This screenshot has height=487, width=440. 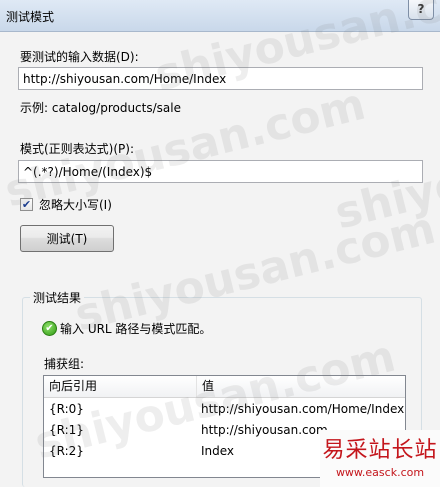 What do you see at coordinates (421, 10) in the screenshot?
I see `help-button: ?` at bounding box center [421, 10].